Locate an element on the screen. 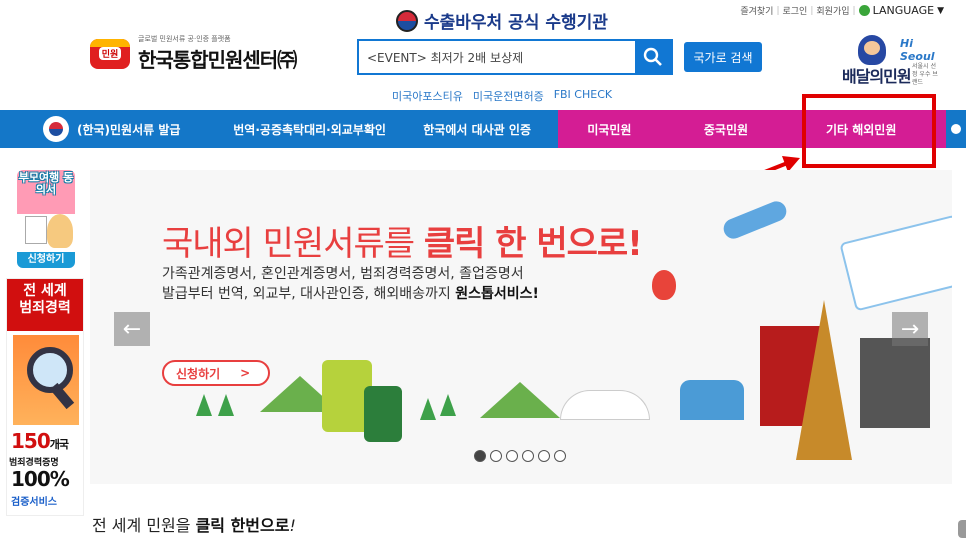 The height and width of the screenshot is (538, 966). eiffel-tower-illustration is located at coordinates (824, 380).